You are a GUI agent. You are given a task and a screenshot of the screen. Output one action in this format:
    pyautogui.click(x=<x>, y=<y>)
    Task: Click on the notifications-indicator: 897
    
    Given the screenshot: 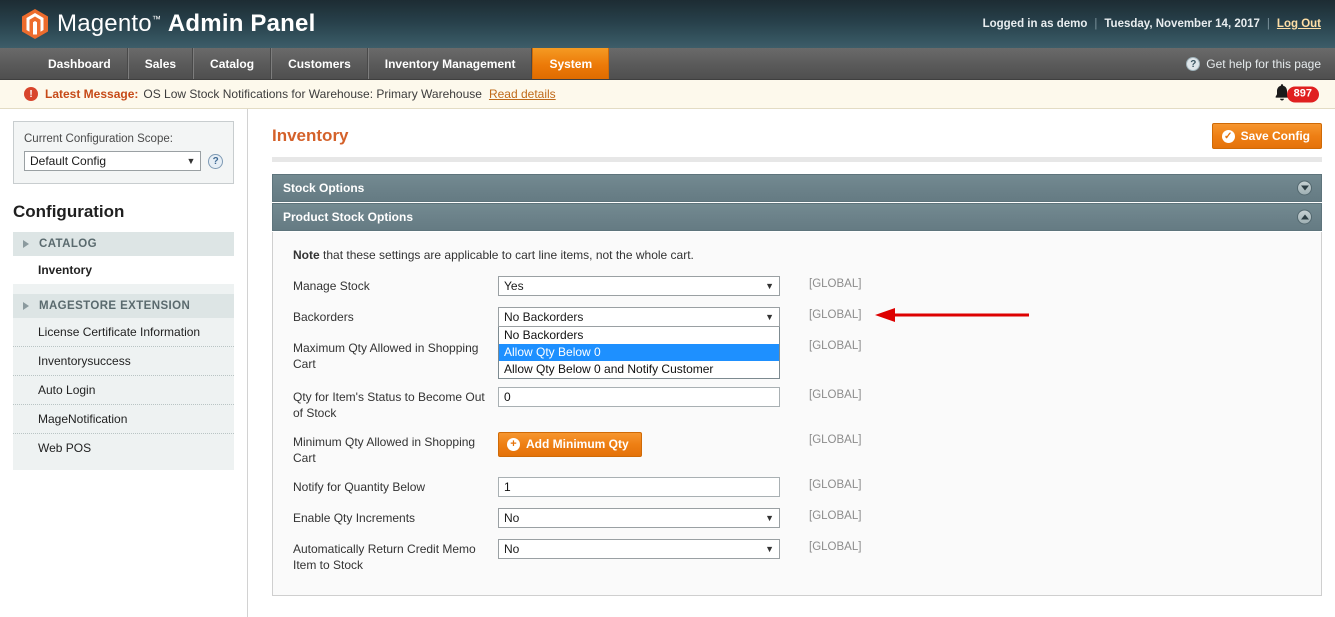 What is the action you would take?
    pyautogui.click(x=1296, y=94)
    